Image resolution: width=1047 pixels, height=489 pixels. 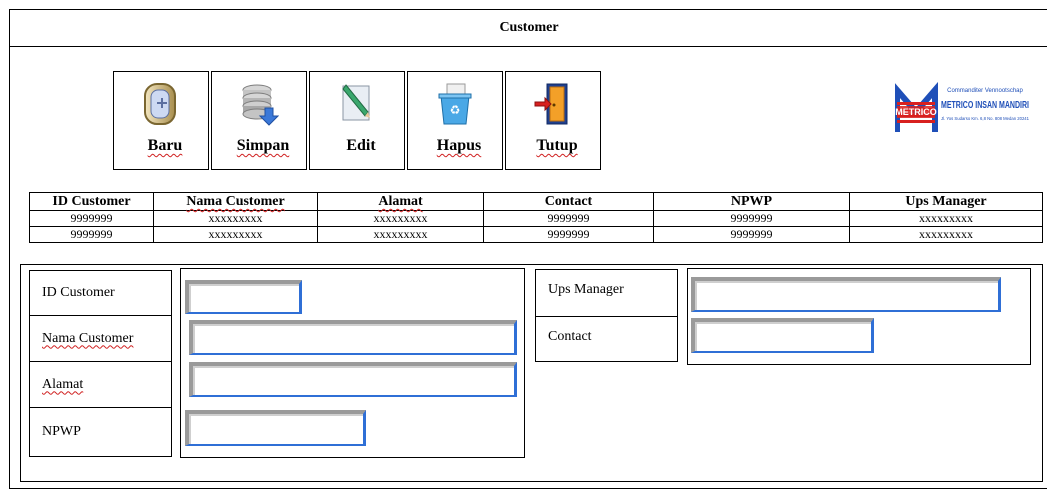 What do you see at coordinates (751, 201) in the screenshot?
I see `col-header-npwp: NPWP` at bounding box center [751, 201].